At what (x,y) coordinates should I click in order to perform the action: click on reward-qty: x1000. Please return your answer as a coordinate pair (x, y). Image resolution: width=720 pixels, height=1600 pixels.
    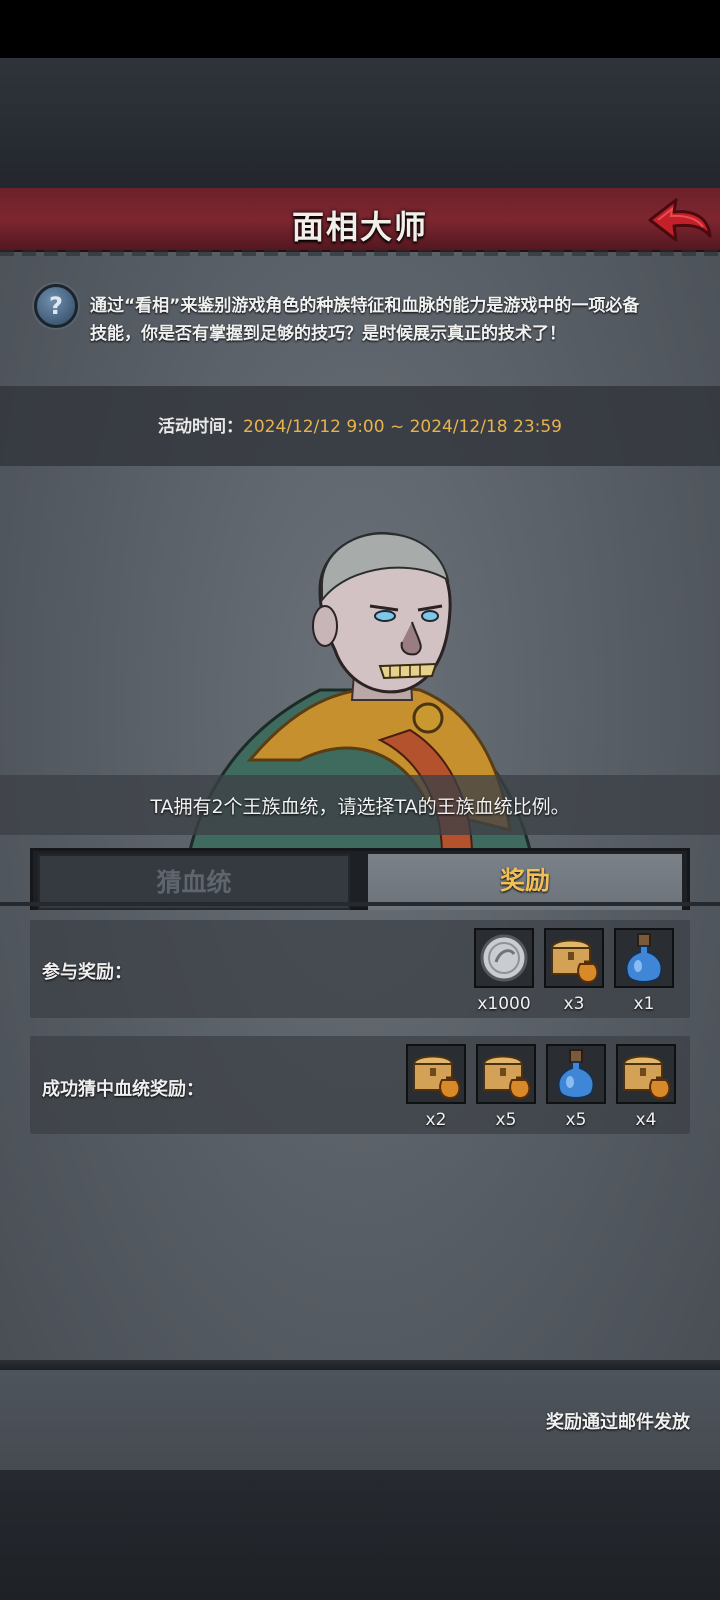
    Looking at the image, I should click on (504, 1004).